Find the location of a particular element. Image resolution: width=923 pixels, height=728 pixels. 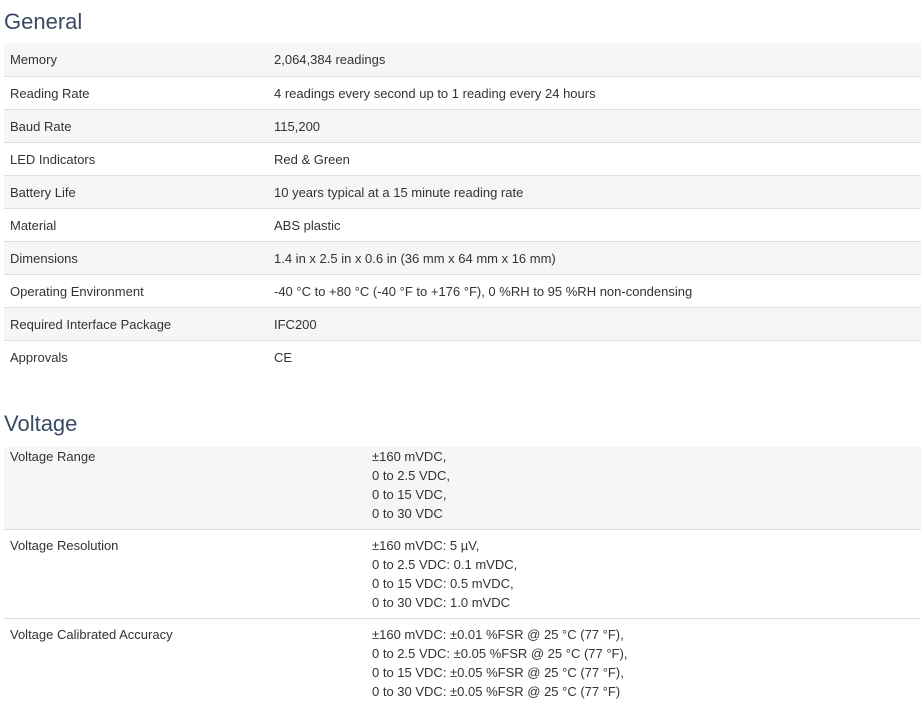

value-line: 0 to 30 VDC: ±0.05 %FSR @ 25 °C (77 °F) is located at coordinates (496, 691).